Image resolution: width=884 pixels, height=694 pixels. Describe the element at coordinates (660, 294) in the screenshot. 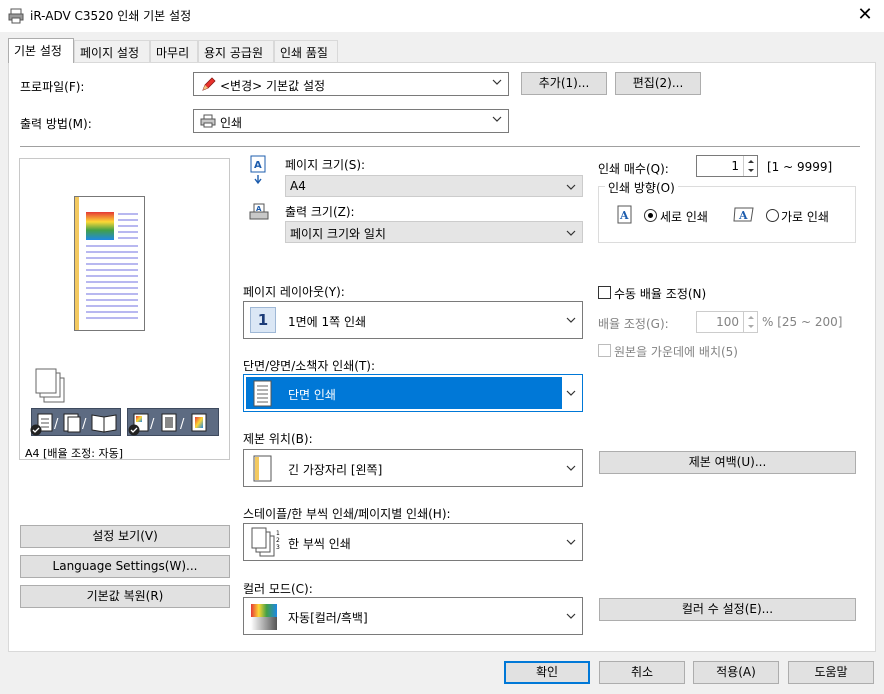

I see `manual-scaling-label: 수동 배율 조정(N)` at that location.